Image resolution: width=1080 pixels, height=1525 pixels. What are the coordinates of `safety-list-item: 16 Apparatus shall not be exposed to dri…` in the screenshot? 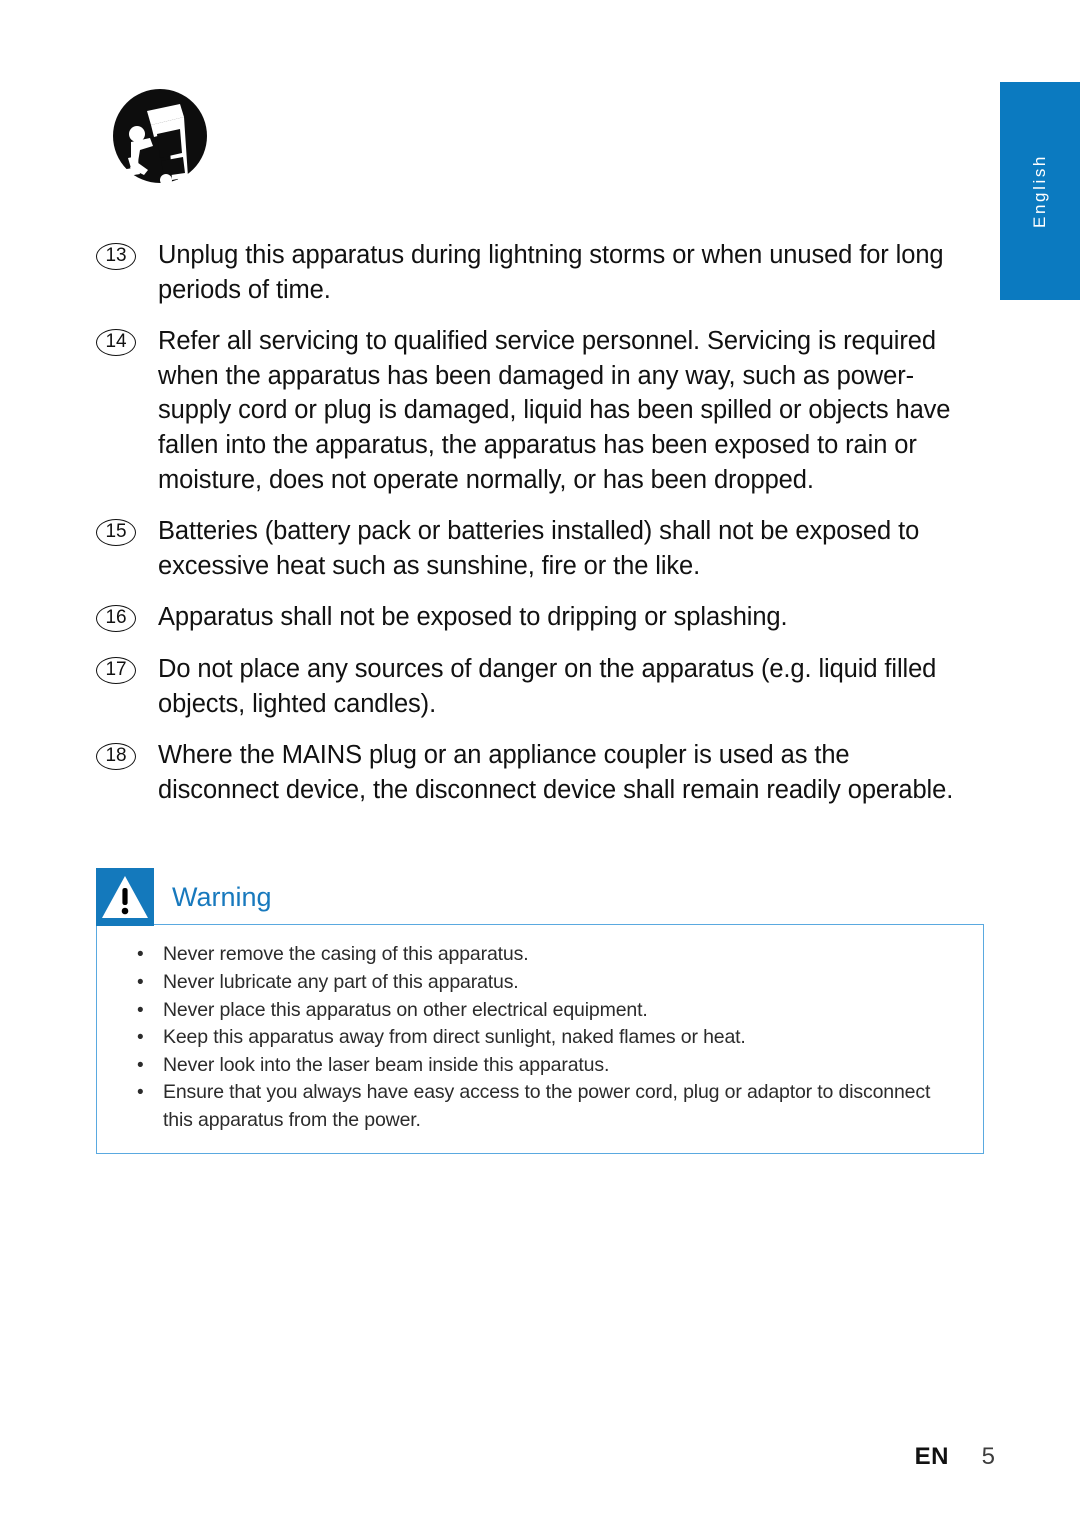 It's located at (532, 617).